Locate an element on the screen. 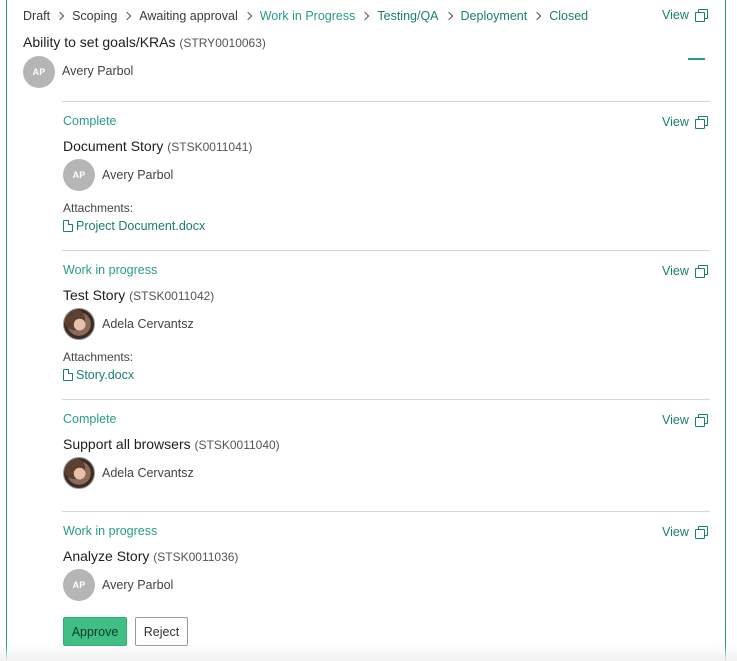 The height and width of the screenshot is (661, 737). breadcrumb-work-in-progress: Work in Progress is located at coordinates (308, 16).